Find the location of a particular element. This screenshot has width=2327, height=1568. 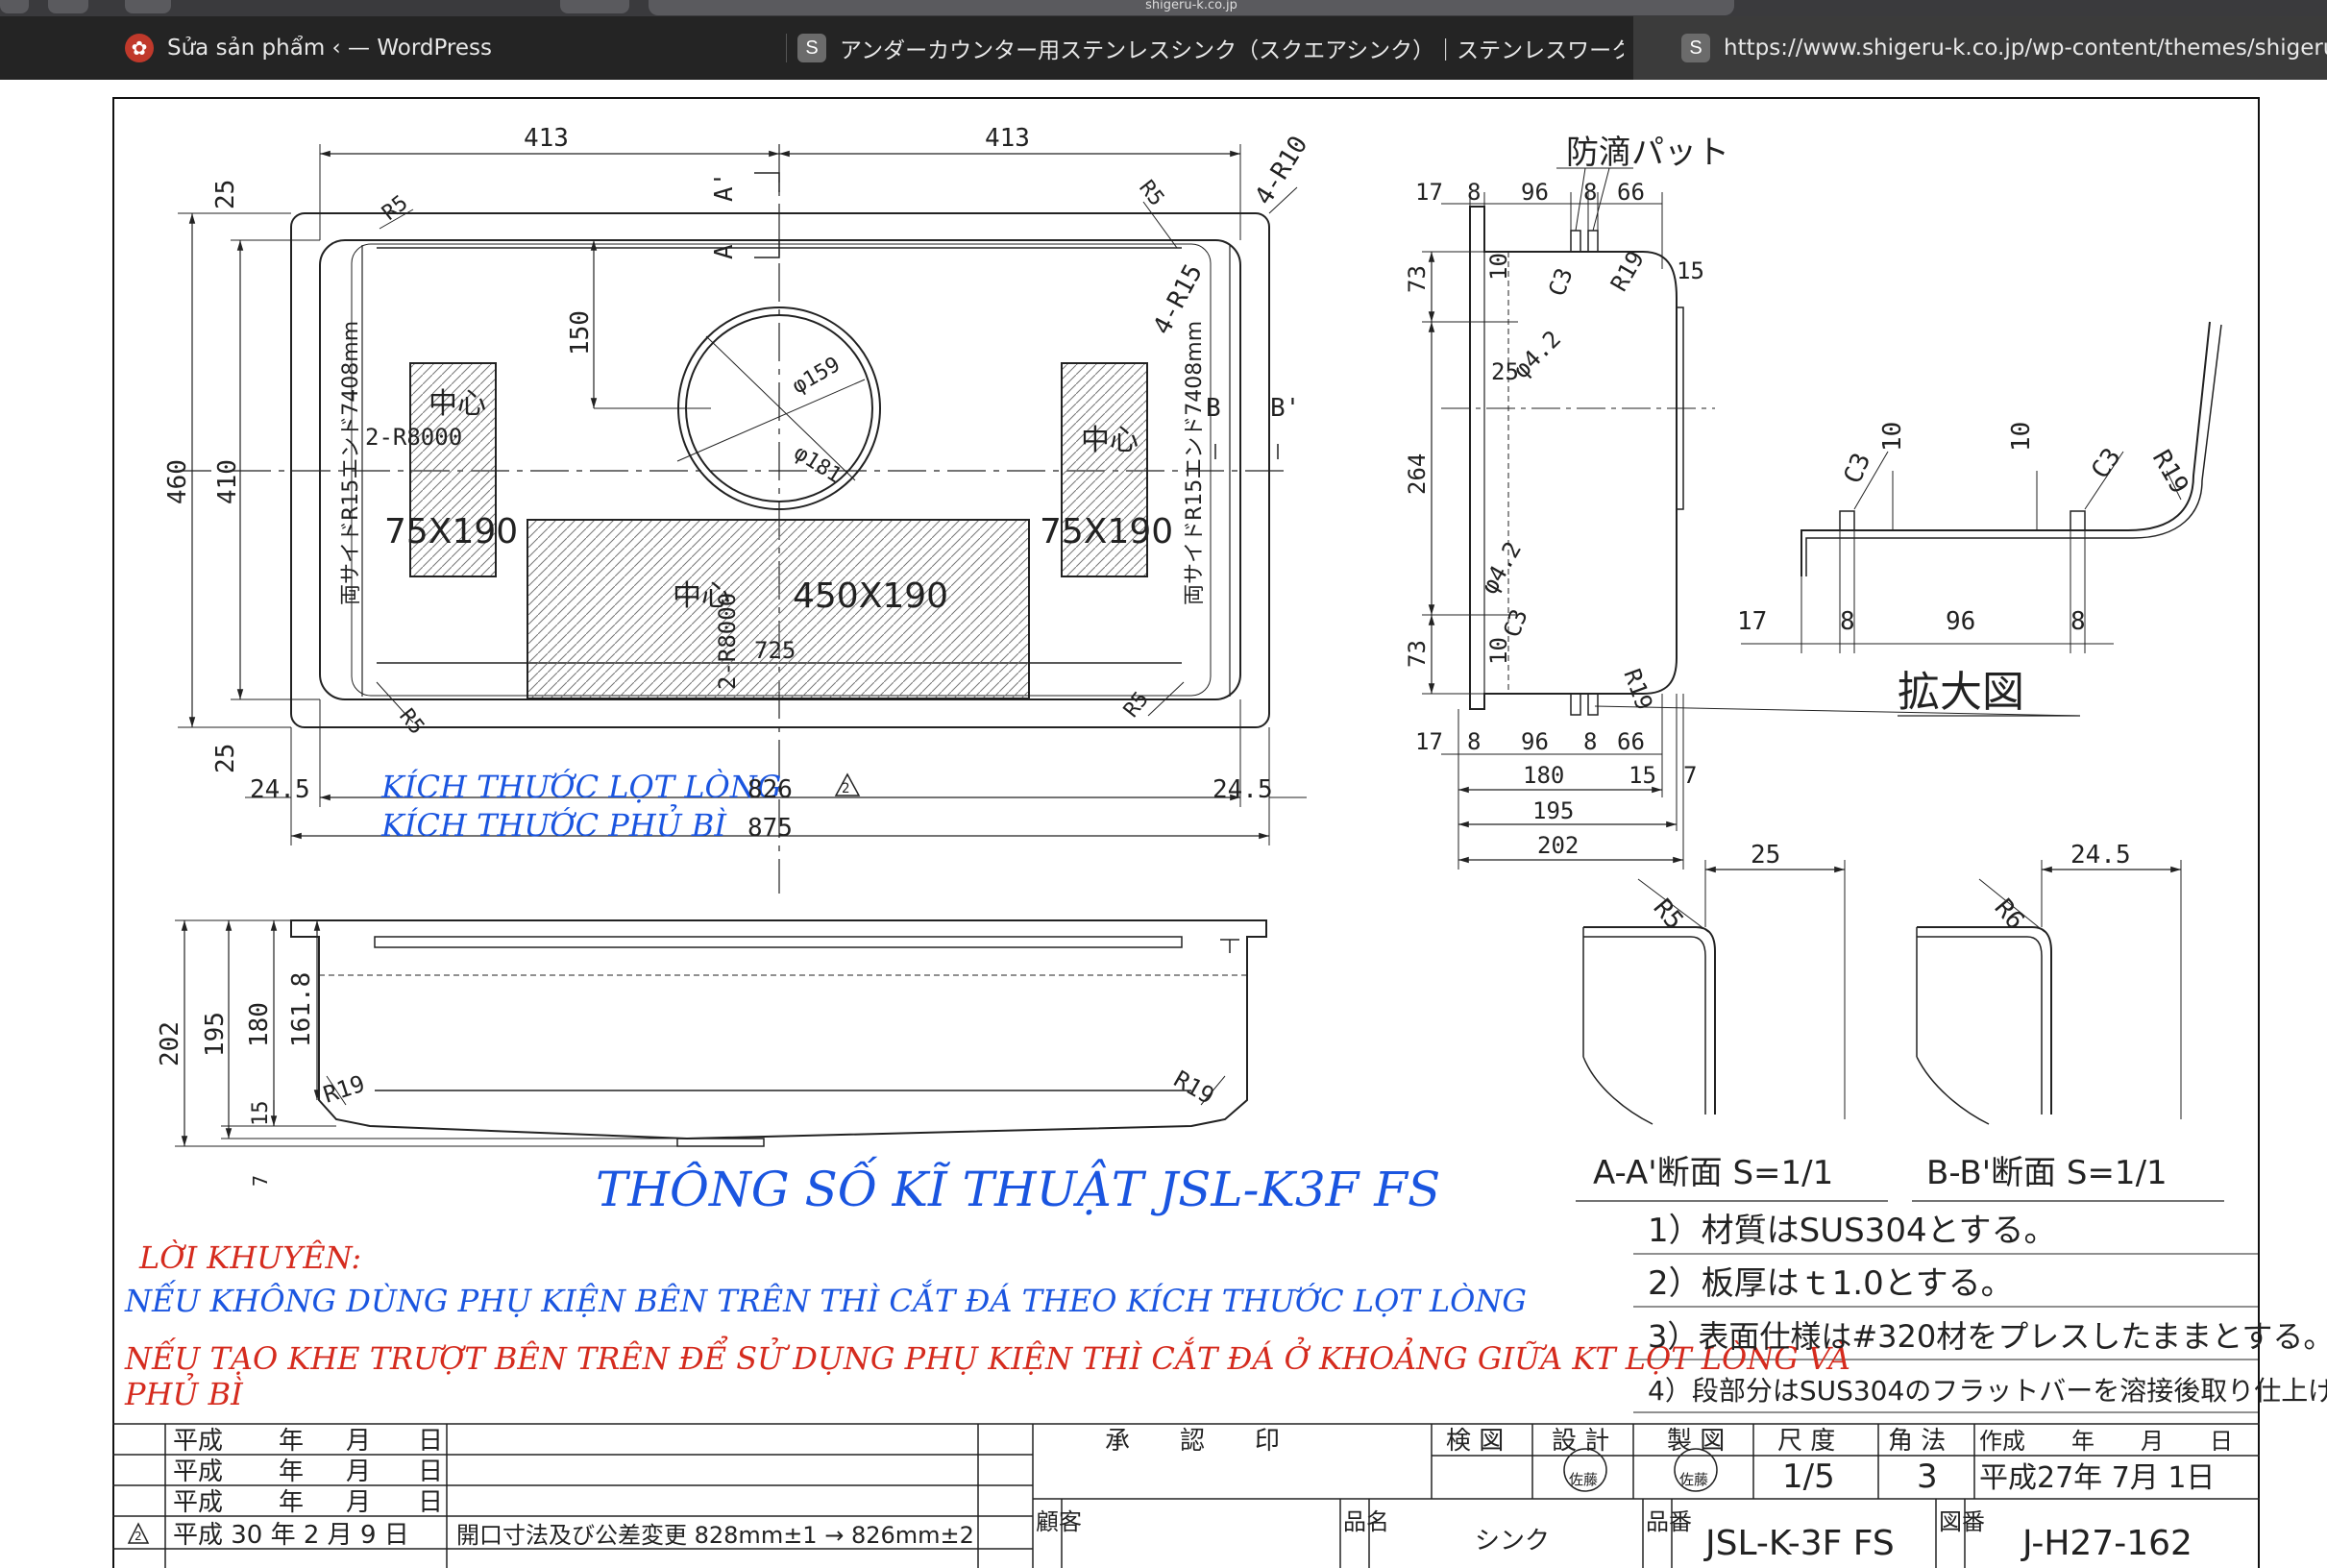

section-aa-radius: R5 is located at coordinates (1668, 915).